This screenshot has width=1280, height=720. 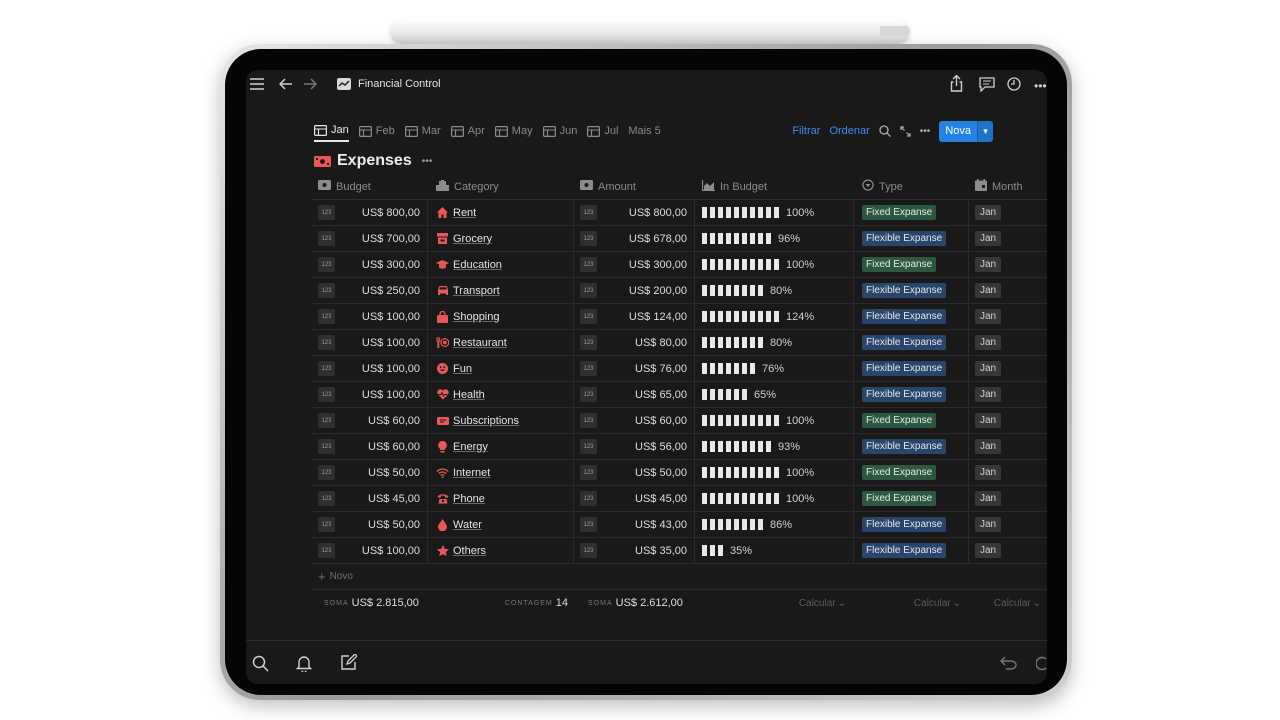 I want to click on category-cell: Internet, so click(x=501, y=472).